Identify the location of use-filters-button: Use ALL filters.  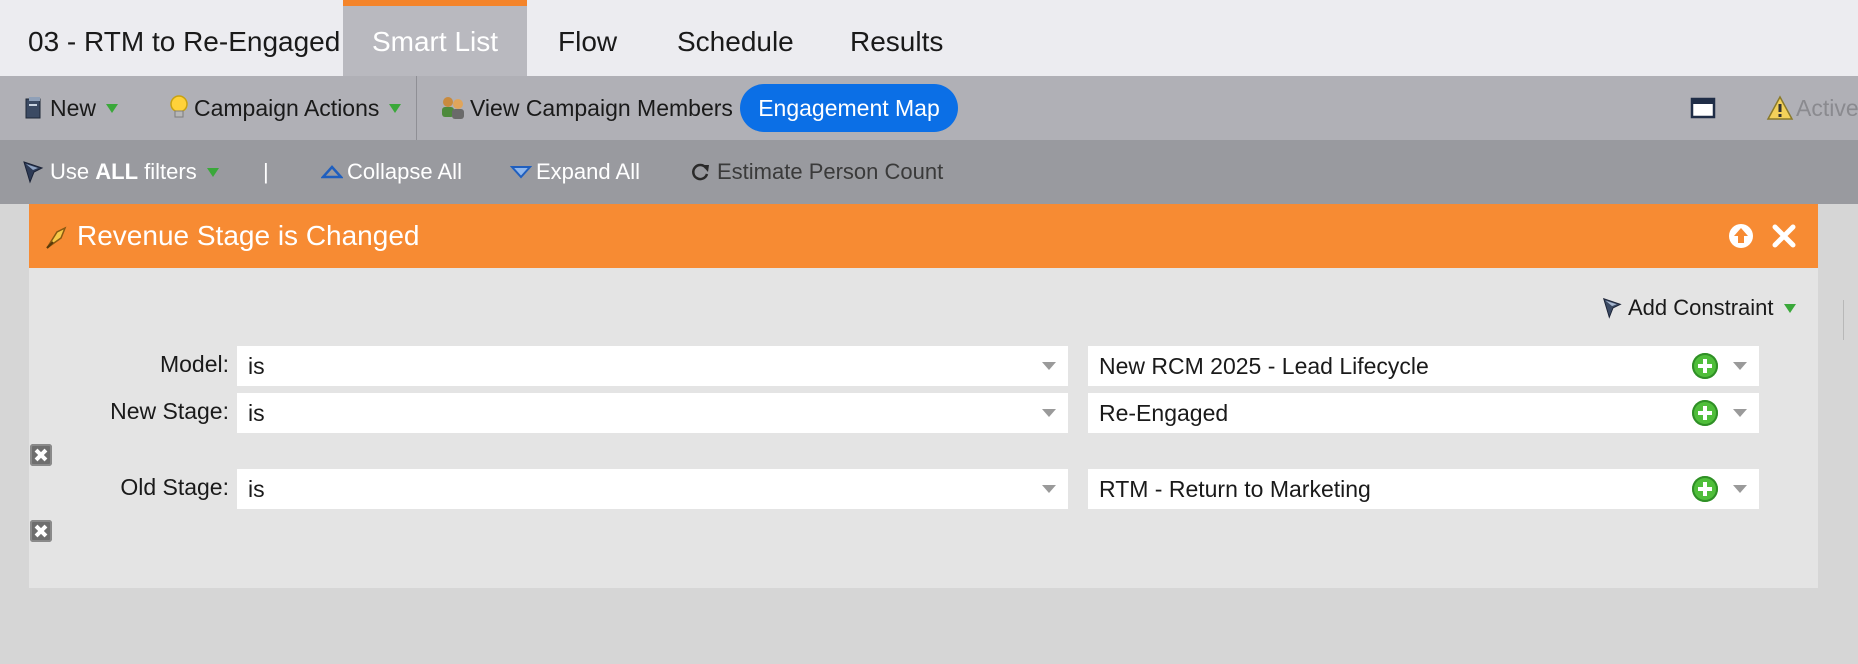
(119, 172).